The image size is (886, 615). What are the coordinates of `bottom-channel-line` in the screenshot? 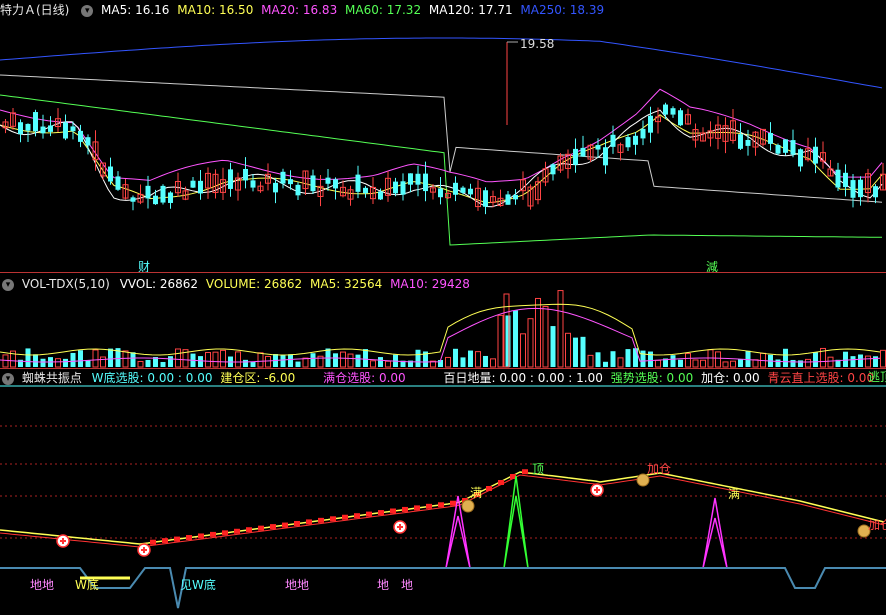 It's located at (443, 588).